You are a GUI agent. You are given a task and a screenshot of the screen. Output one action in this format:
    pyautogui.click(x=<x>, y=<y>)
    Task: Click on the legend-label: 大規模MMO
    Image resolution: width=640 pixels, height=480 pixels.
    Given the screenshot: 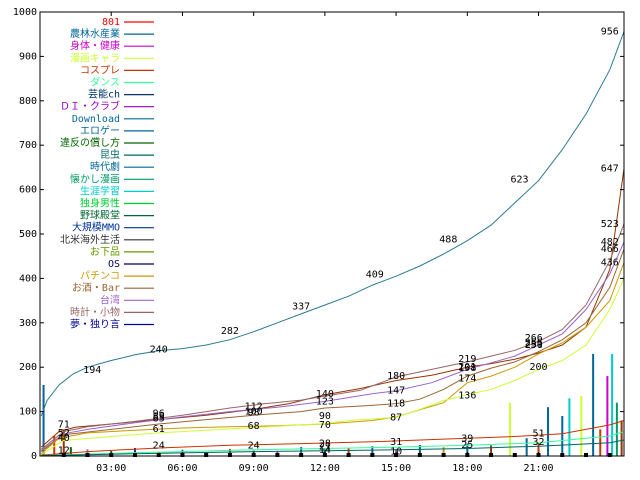 What is the action you would take?
    pyautogui.click(x=96, y=227)
    